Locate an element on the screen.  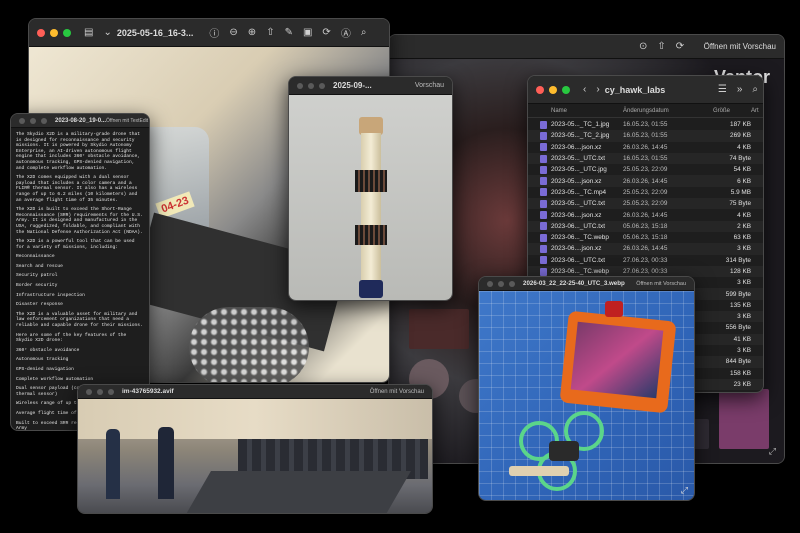
preview-window-event: im-43765932.avif Öffnen mit Vorschau is located at coordinates (255, 449).